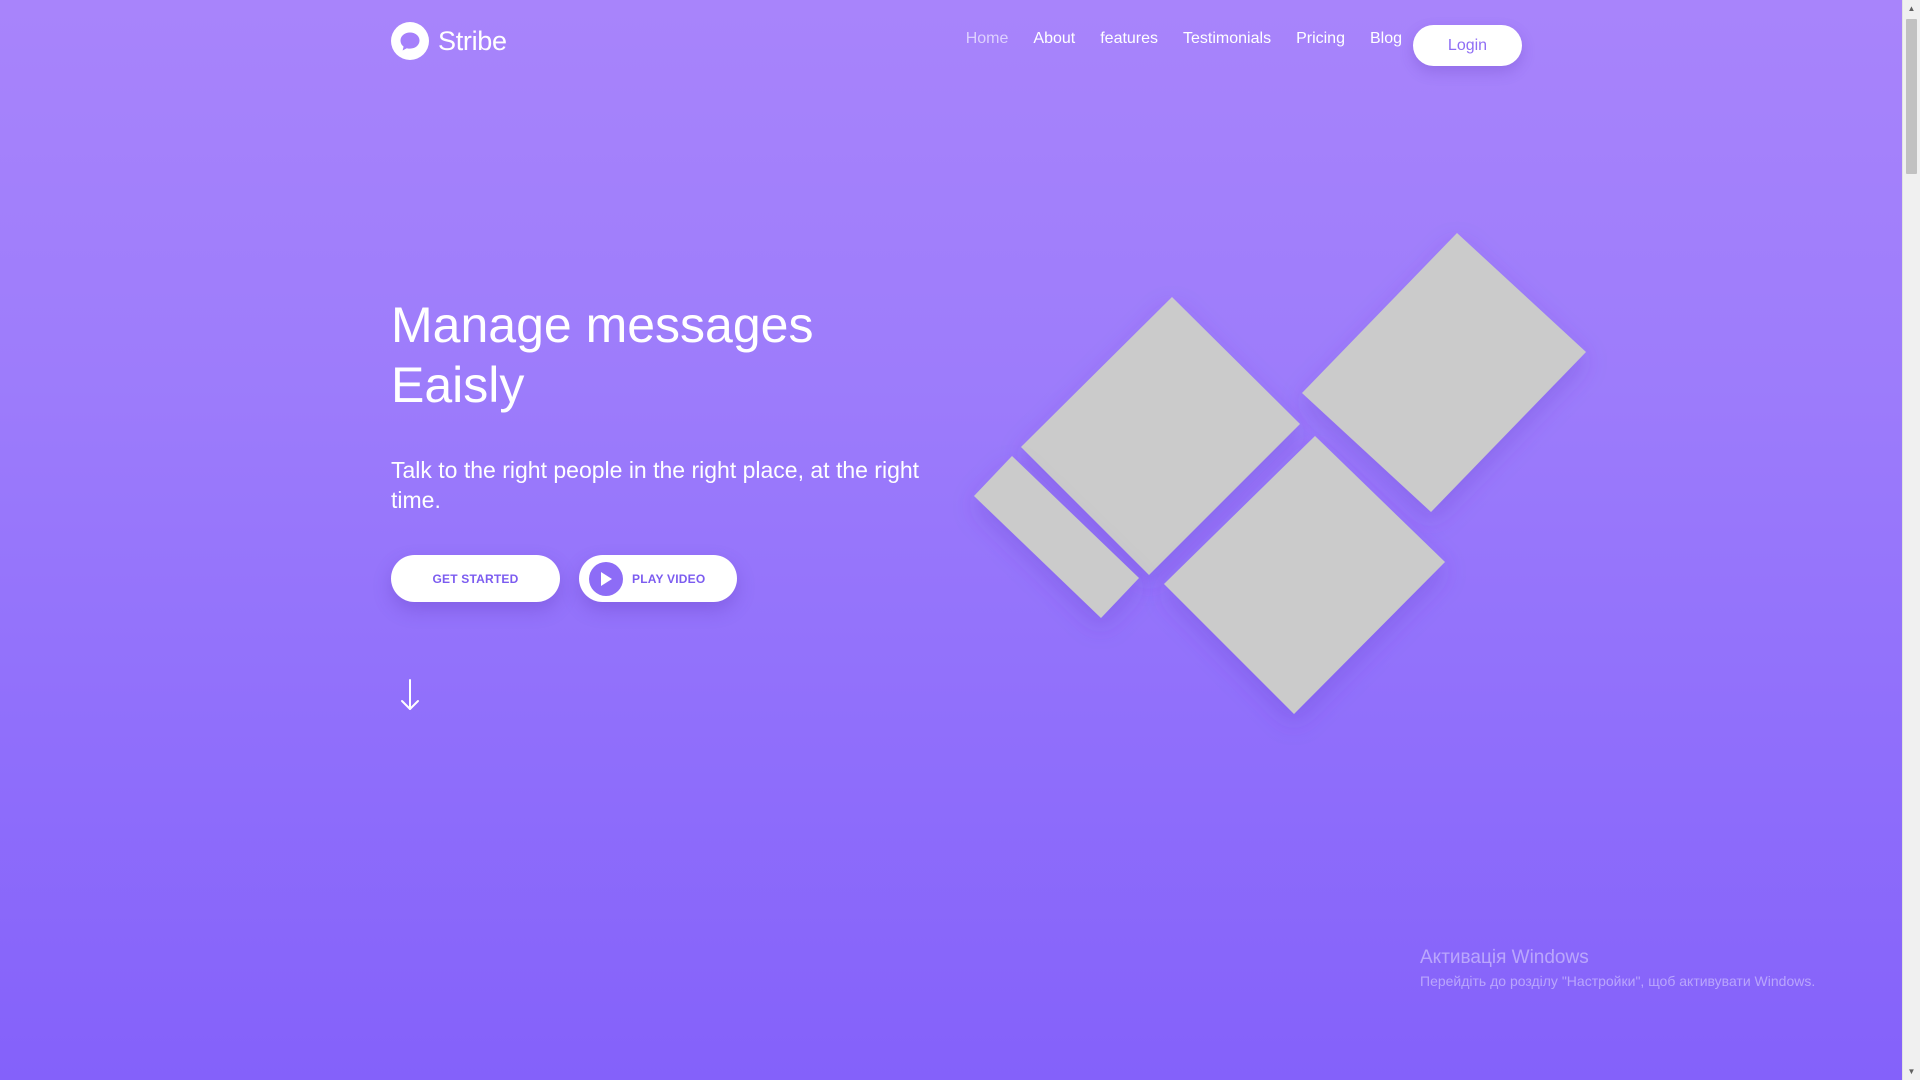  I want to click on scroll-down-icon: ▼, so click(1911, 1071).